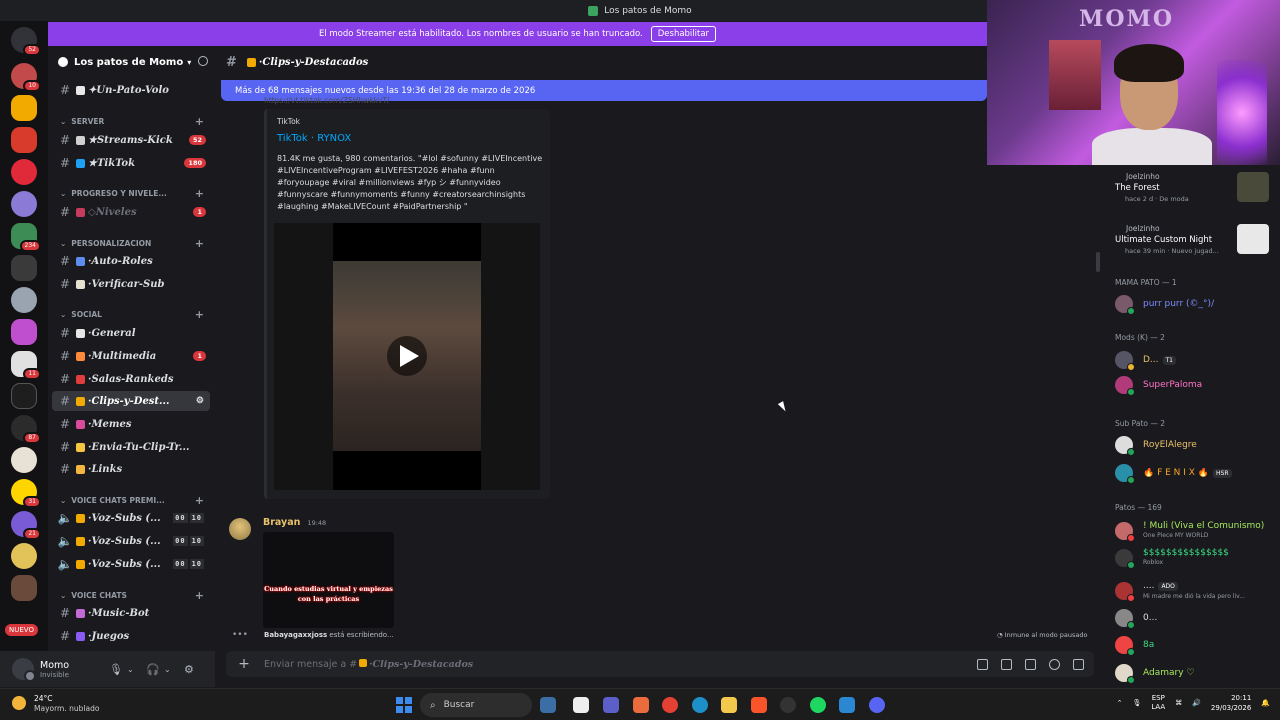 The width and height of the screenshot is (1280, 720). Describe the element at coordinates (660, 664) in the screenshot. I see `message-composer: + Enviar mensaje a # ·Clips-y-Destacados` at that location.